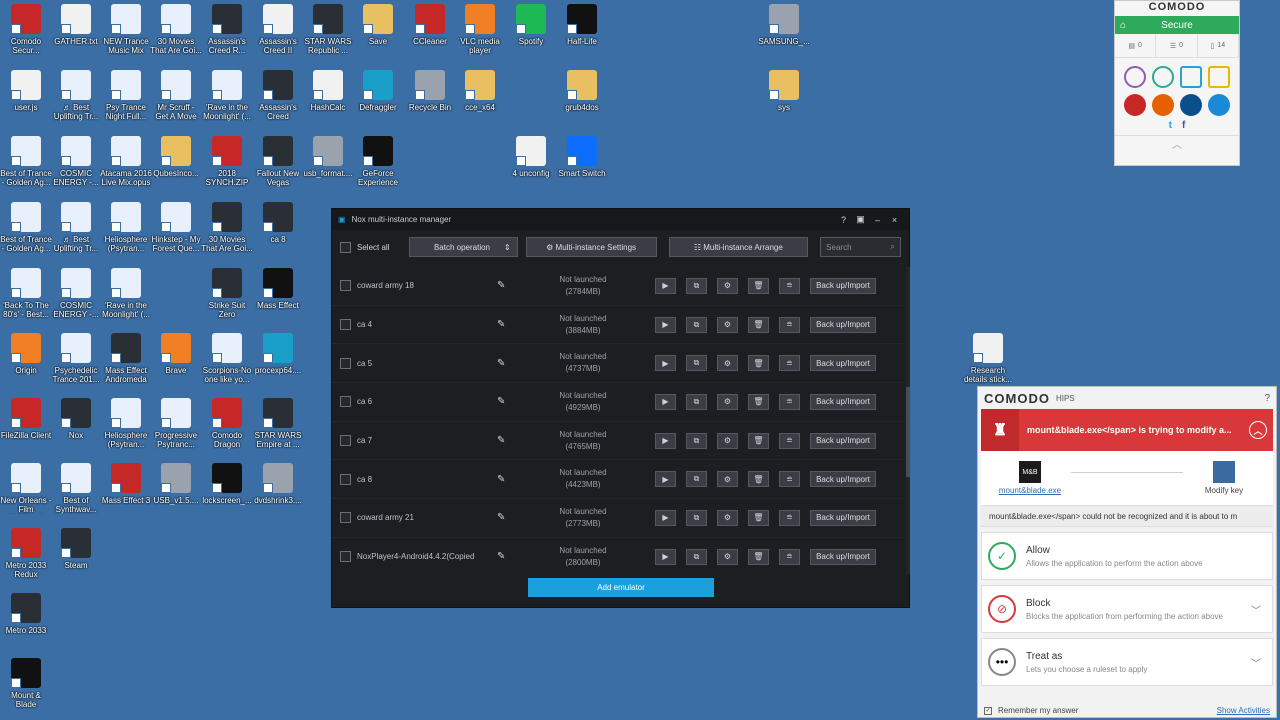 The width and height of the screenshot is (1280, 720). What do you see at coordinates (463, 247) in the screenshot?
I see `batch-operation-dropdown: Batch operation ⇕` at bounding box center [463, 247].